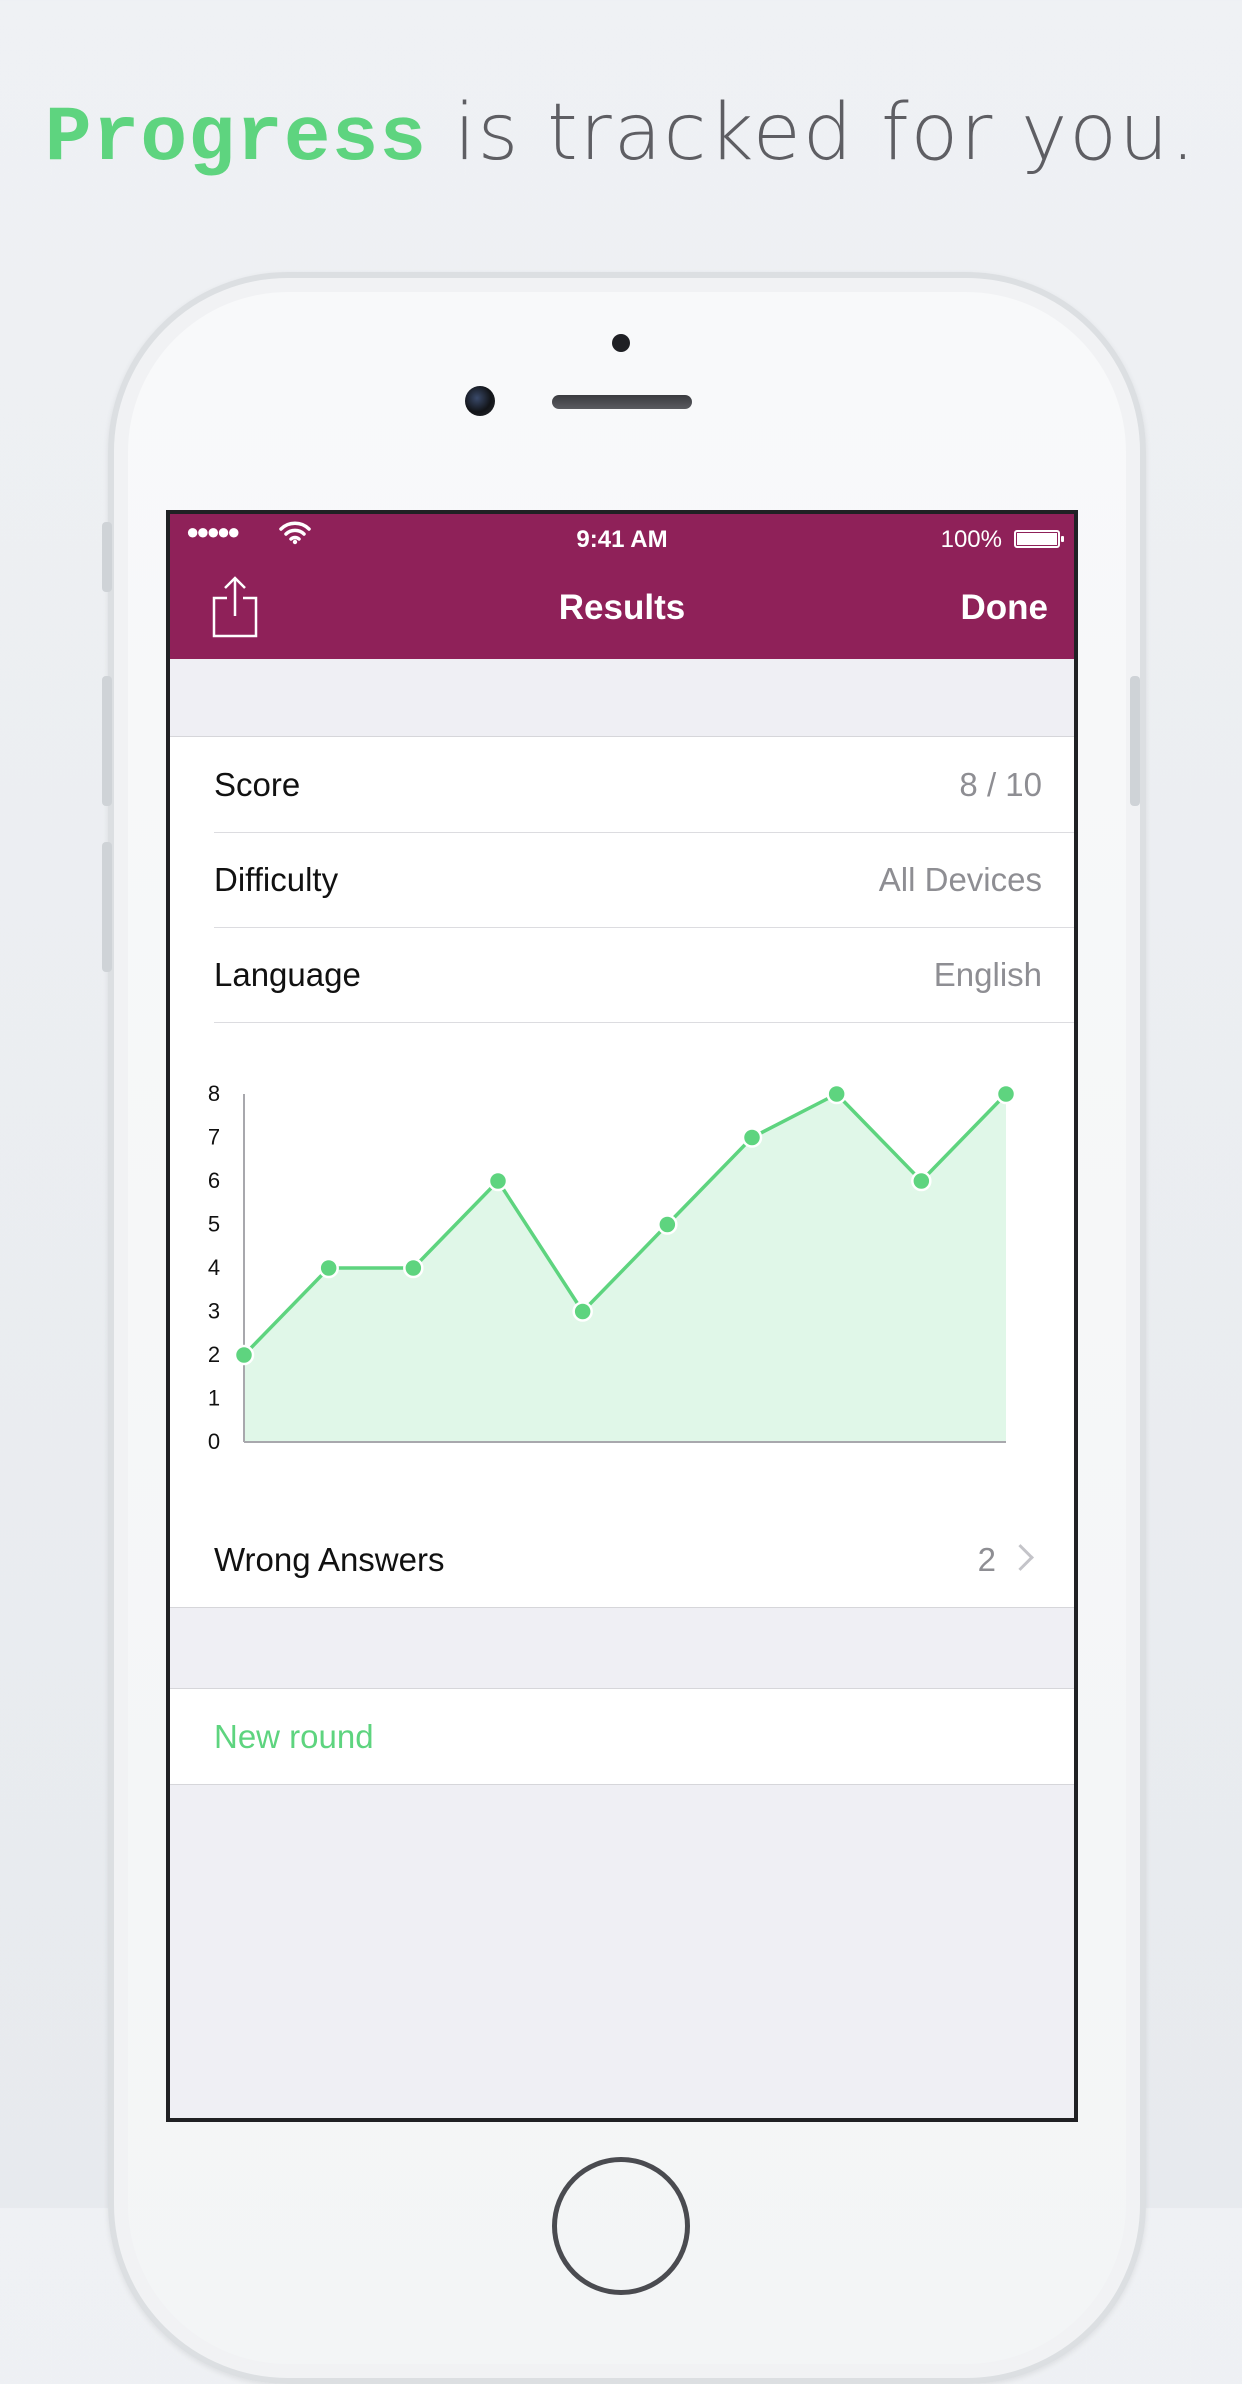  What do you see at coordinates (480, 401) in the screenshot?
I see `front-camera` at bounding box center [480, 401].